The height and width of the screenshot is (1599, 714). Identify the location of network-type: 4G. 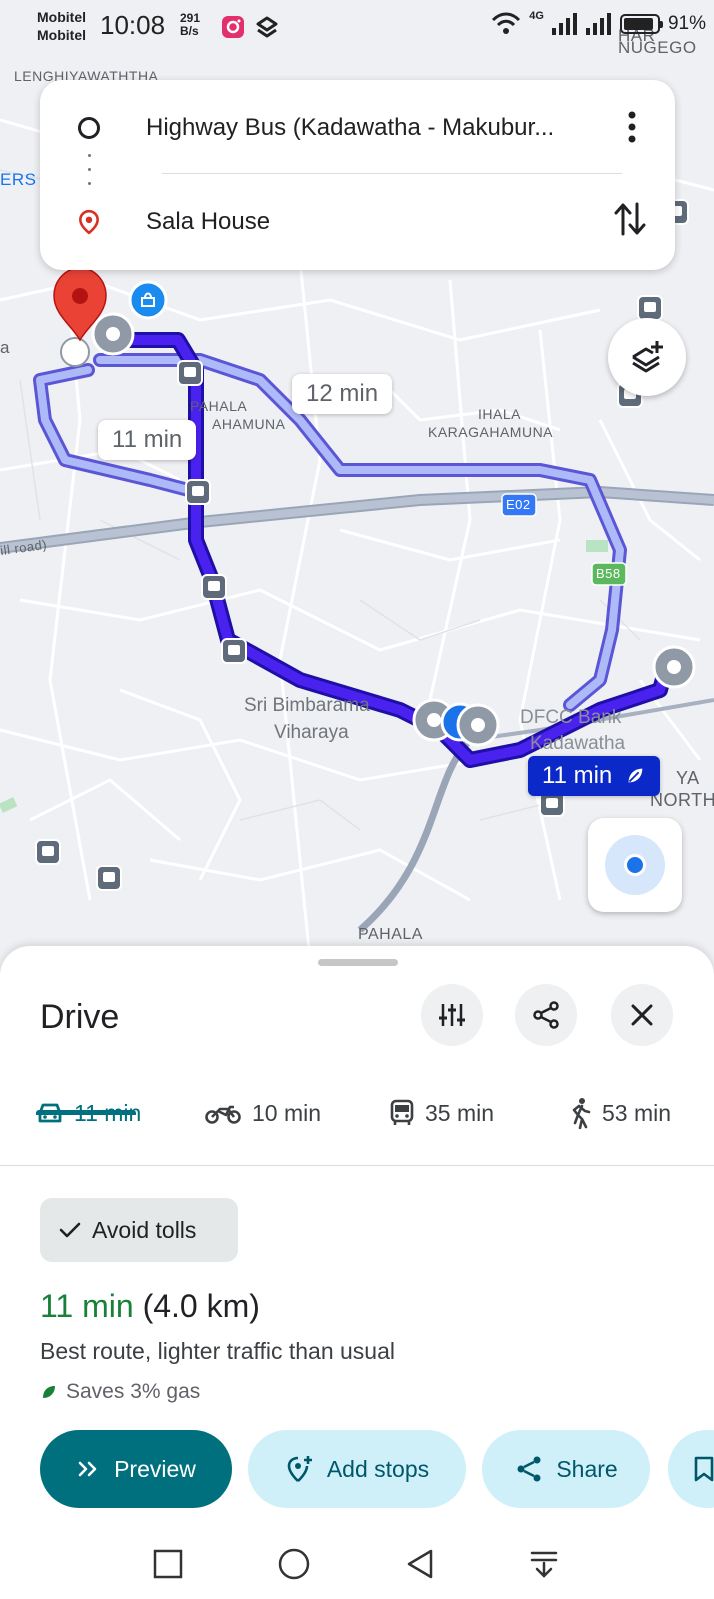
(536, 16).